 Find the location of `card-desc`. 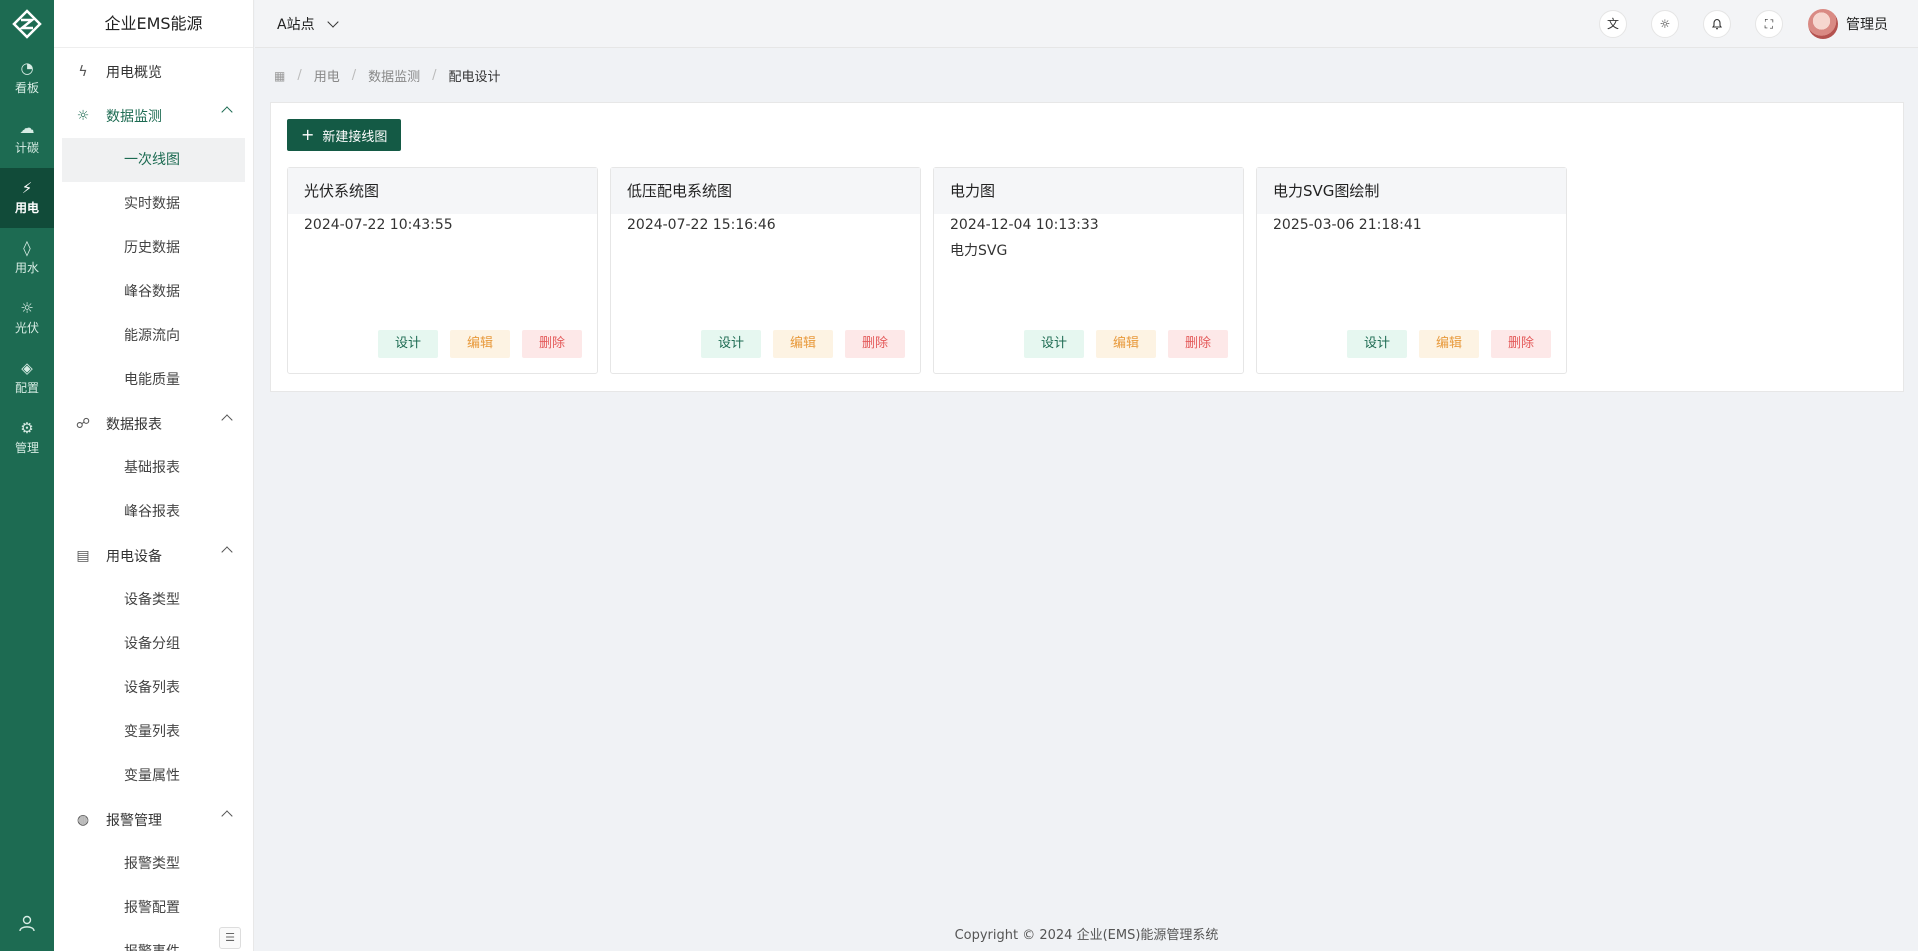

card-desc is located at coordinates (765, 238).